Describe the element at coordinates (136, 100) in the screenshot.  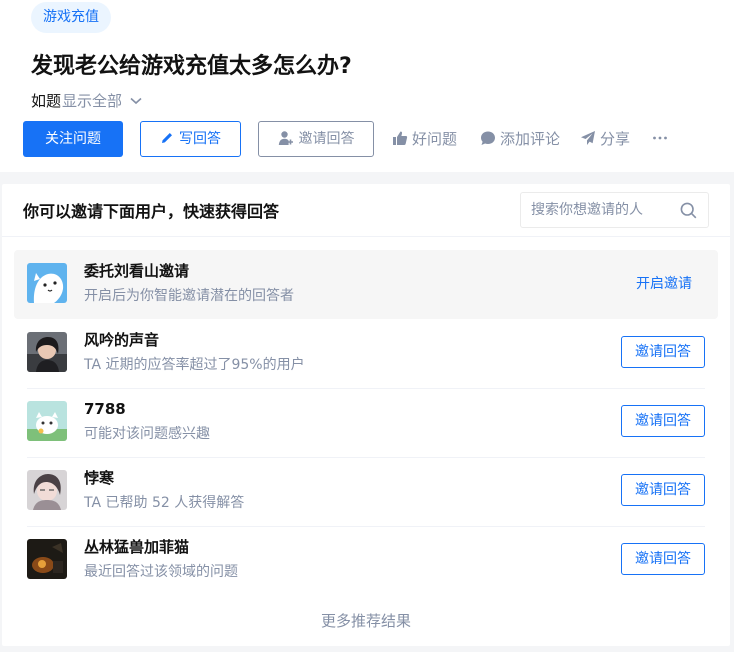
I see `chevron-down-icon` at that location.